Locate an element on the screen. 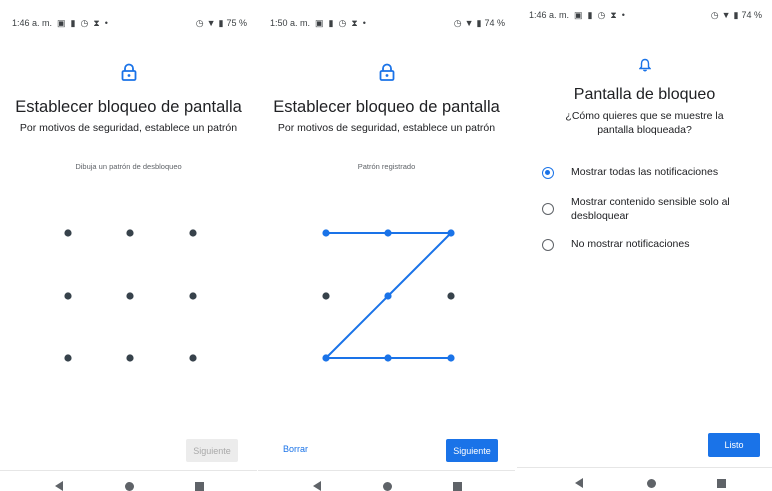  image-icon: ▣ is located at coordinates (578, 15).